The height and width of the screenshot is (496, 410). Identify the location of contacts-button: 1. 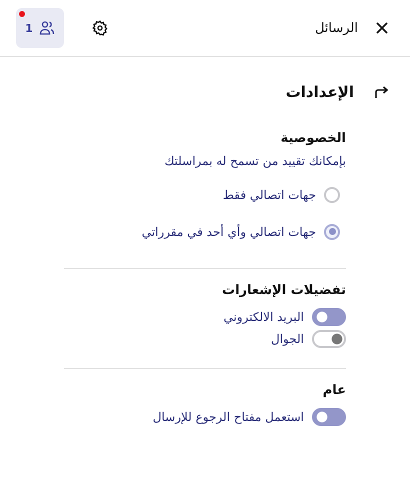
(40, 28).